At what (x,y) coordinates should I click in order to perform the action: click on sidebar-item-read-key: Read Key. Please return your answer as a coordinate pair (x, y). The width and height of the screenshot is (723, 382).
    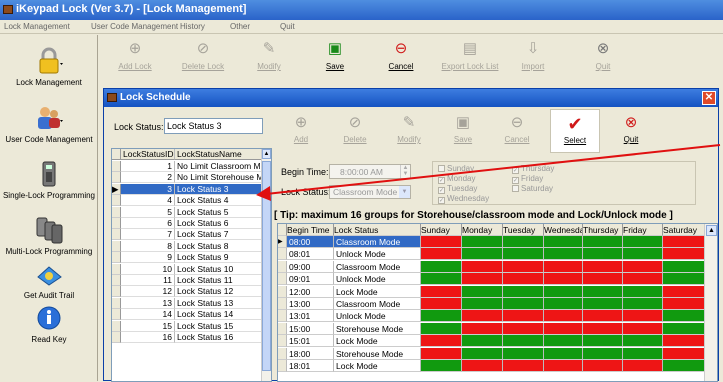
    Looking at the image, I should click on (49, 328).